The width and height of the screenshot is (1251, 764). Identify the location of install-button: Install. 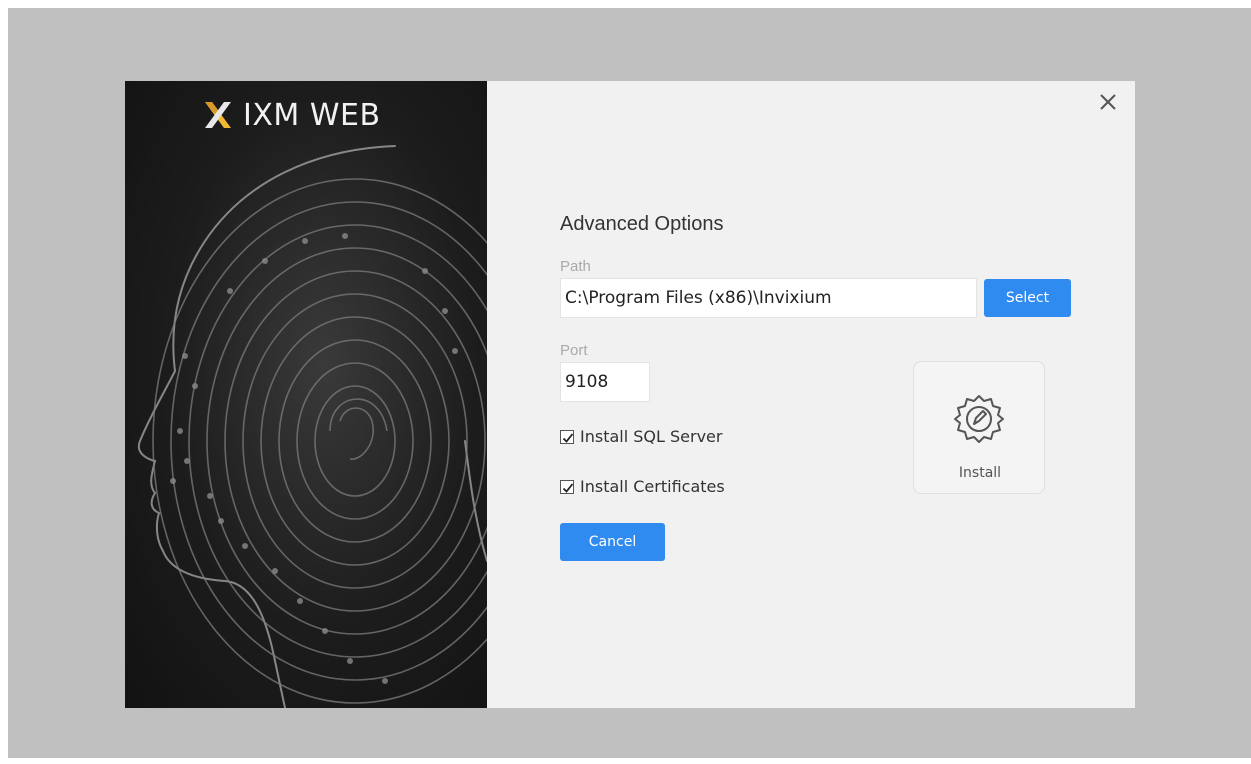
(979, 427).